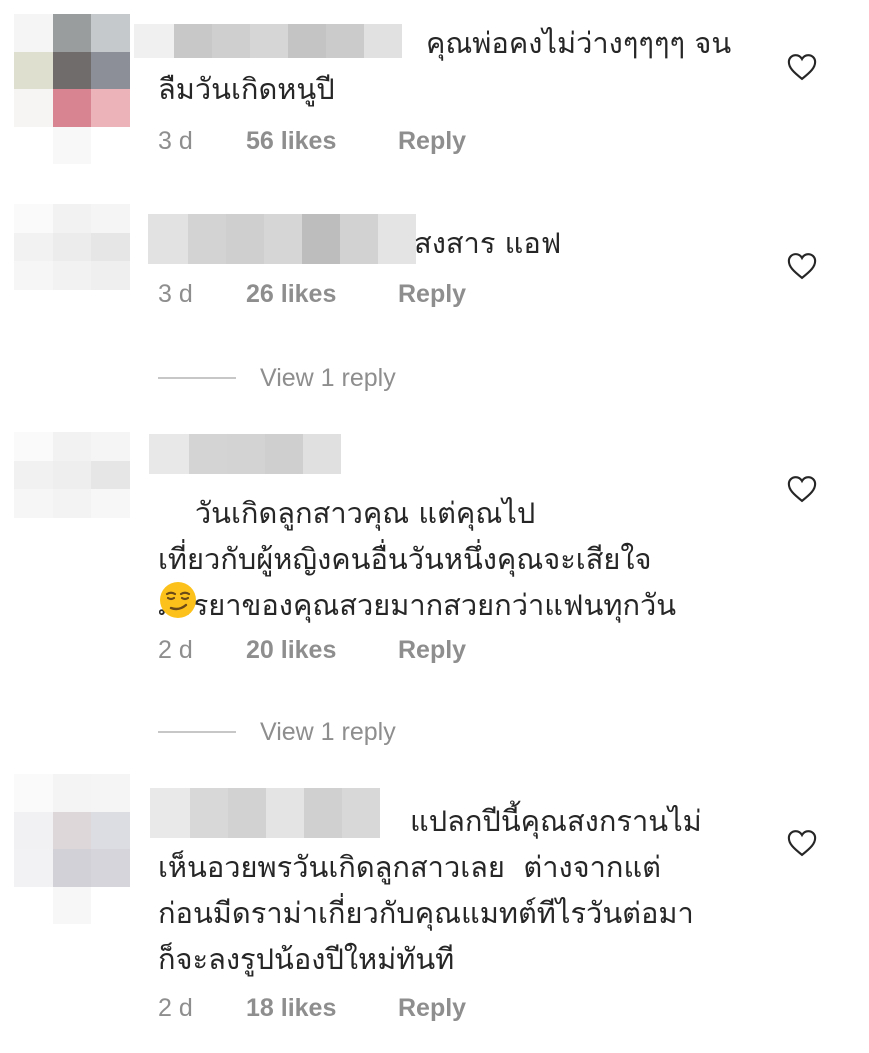  I want to click on comment-meta: 2 d 20 likes Reply, so click(312, 650).